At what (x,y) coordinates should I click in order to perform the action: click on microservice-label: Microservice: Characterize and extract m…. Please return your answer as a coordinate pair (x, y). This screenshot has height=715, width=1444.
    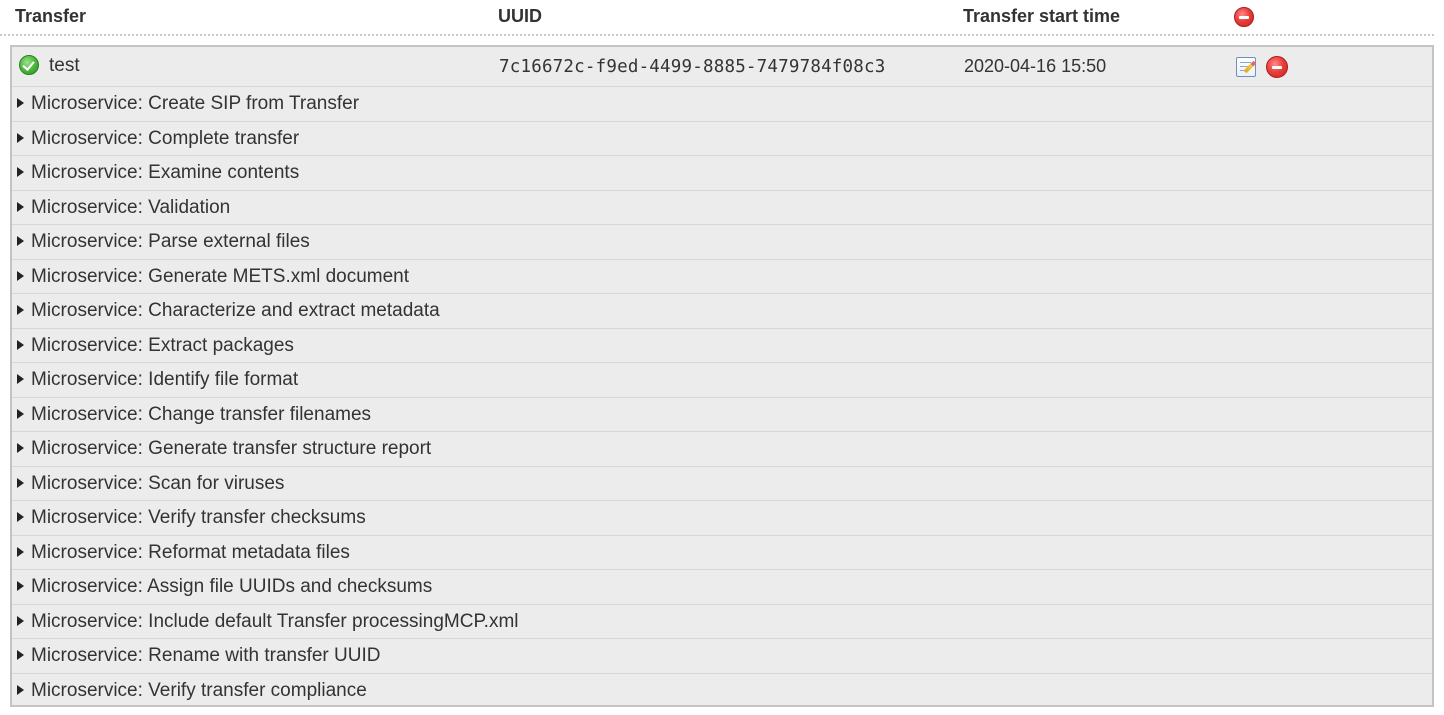
    Looking at the image, I should click on (235, 310).